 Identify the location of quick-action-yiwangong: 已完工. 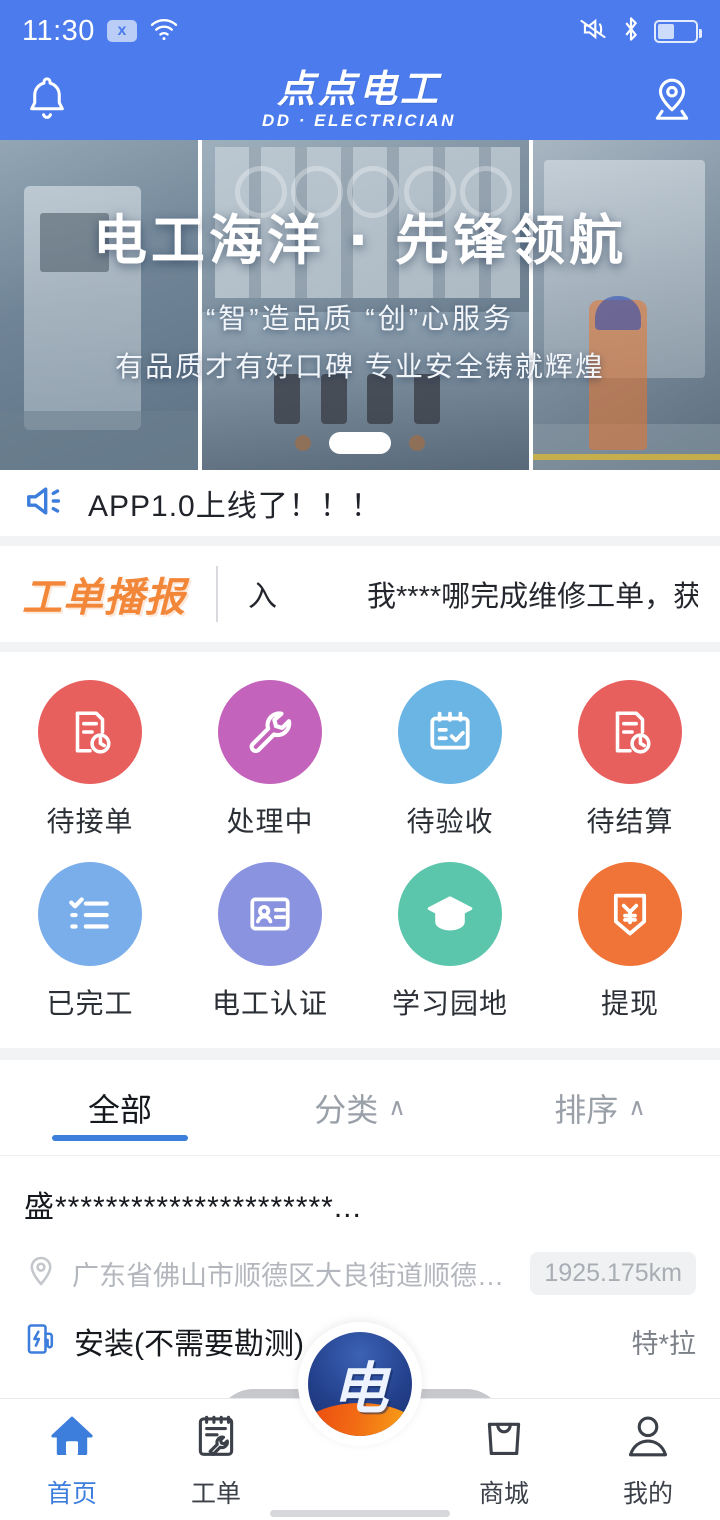
(90, 942).